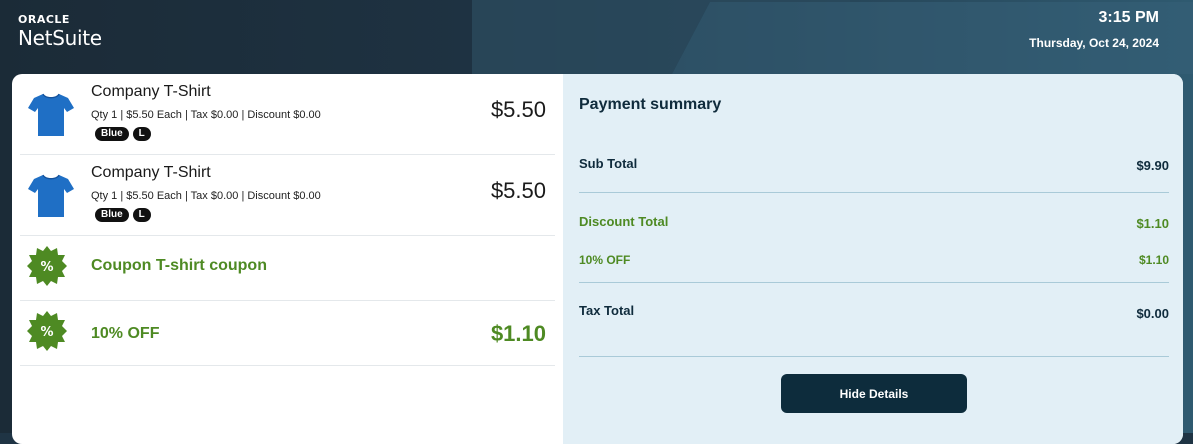  Describe the element at coordinates (874, 393) in the screenshot. I see `hide-details-button: Hide Details` at that location.